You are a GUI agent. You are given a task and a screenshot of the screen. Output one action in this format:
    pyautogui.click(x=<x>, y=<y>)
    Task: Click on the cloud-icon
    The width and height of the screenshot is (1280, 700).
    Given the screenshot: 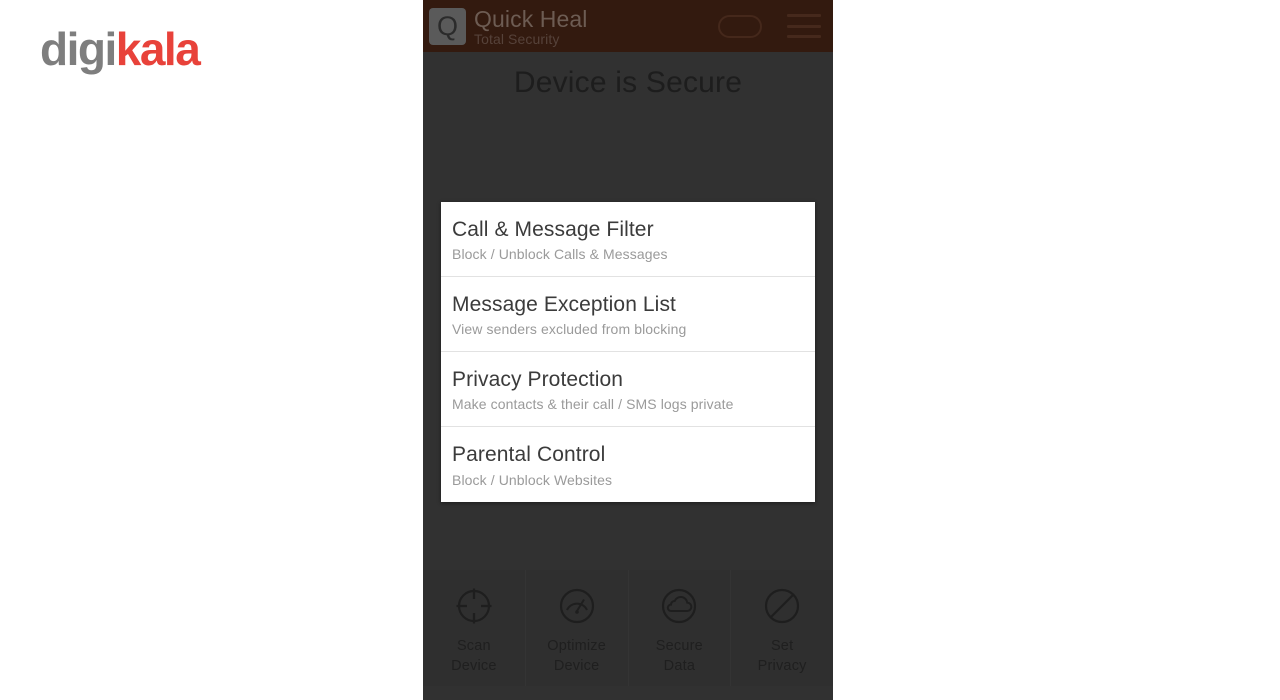 What is the action you would take?
    pyautogui.click(x=679, y=606)
    